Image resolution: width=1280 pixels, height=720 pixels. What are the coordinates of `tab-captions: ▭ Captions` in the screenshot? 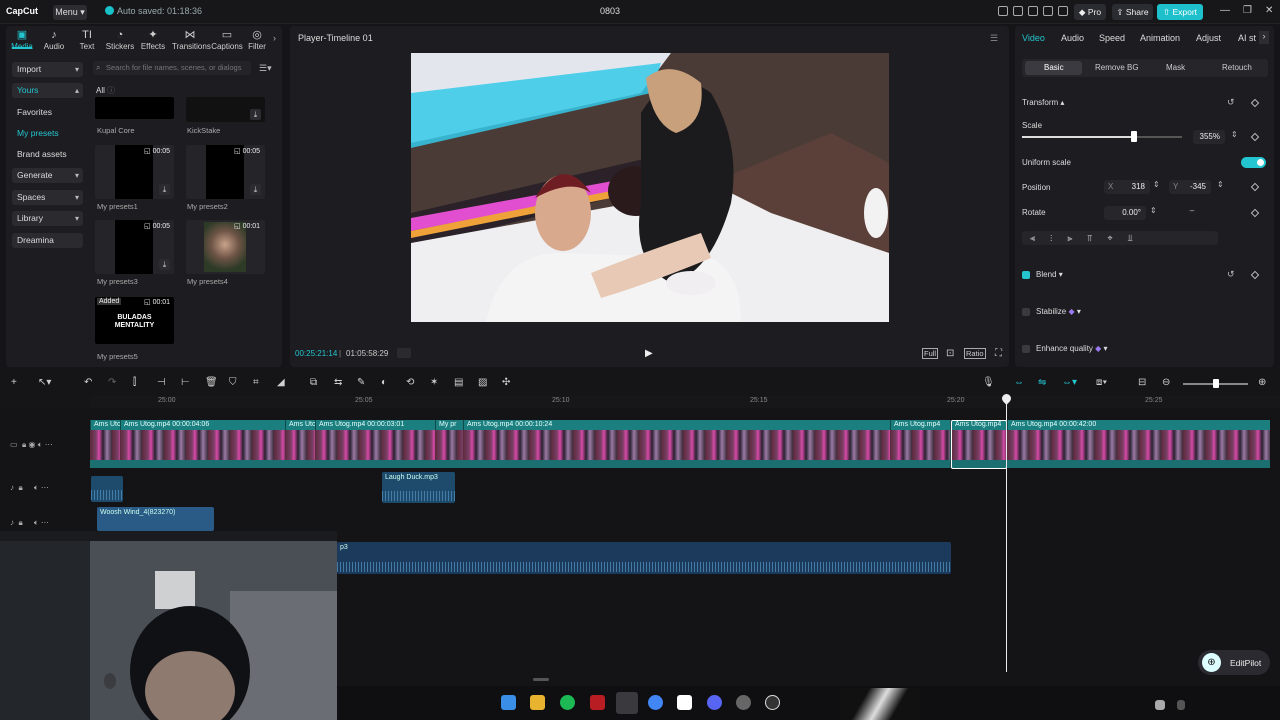 It's located at (227, 40).